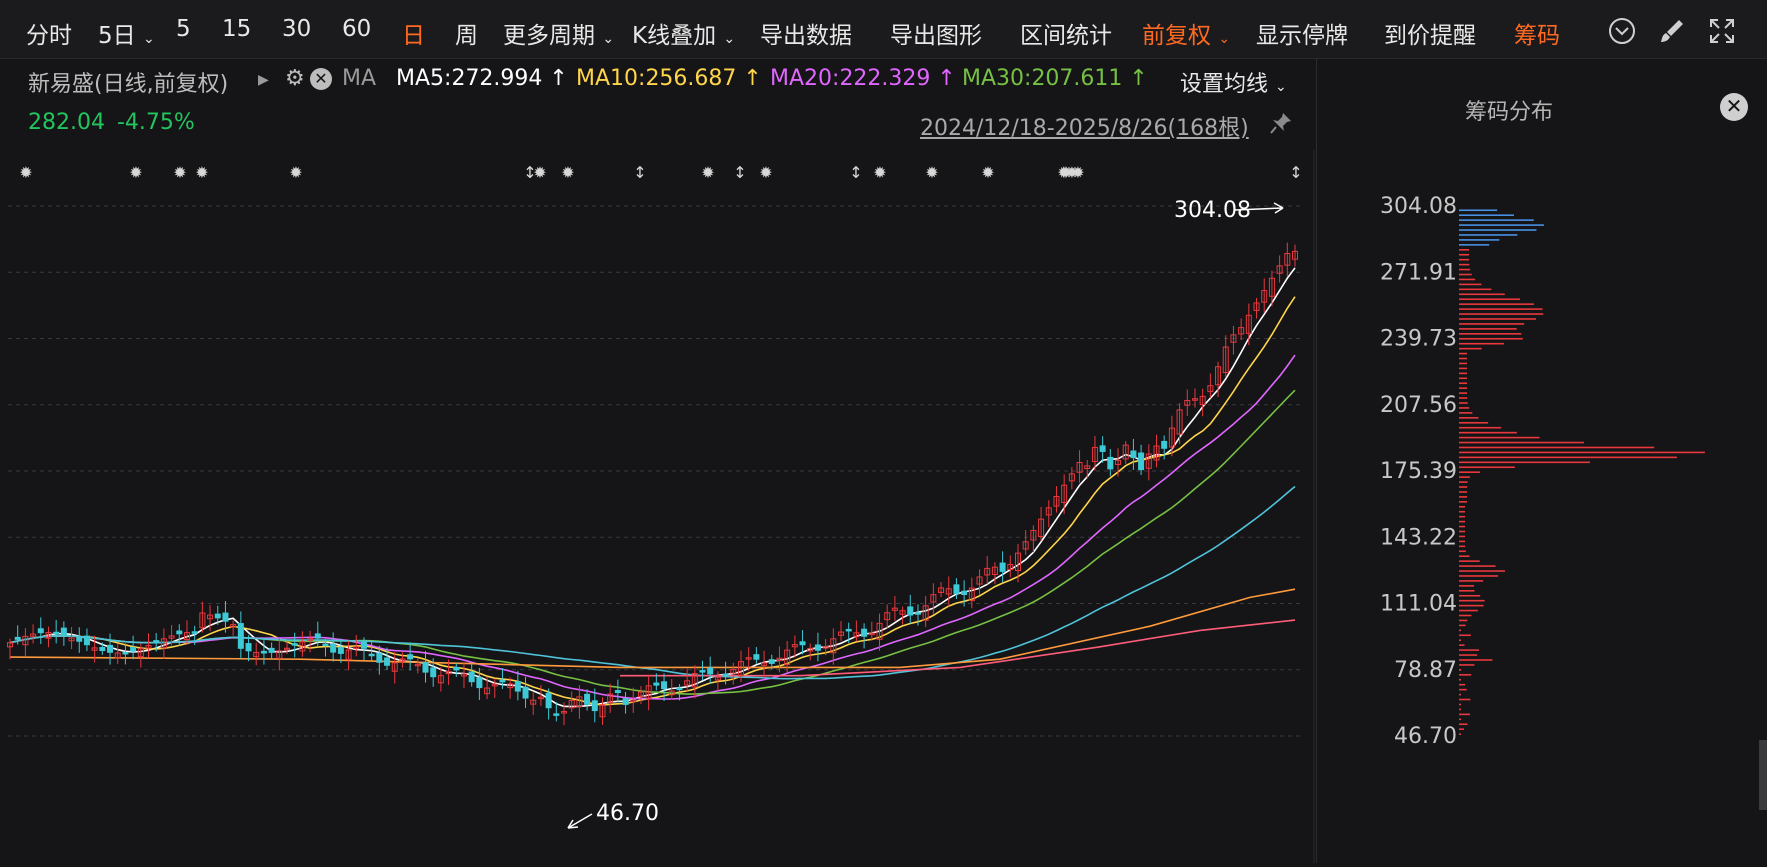  I want to click on price-tick: 271.91, so click(1418, 272).